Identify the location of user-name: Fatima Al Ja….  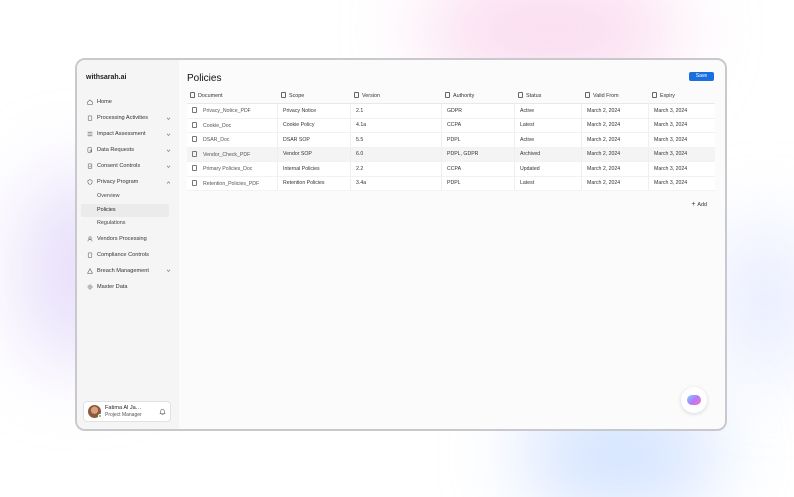
(123, 407).